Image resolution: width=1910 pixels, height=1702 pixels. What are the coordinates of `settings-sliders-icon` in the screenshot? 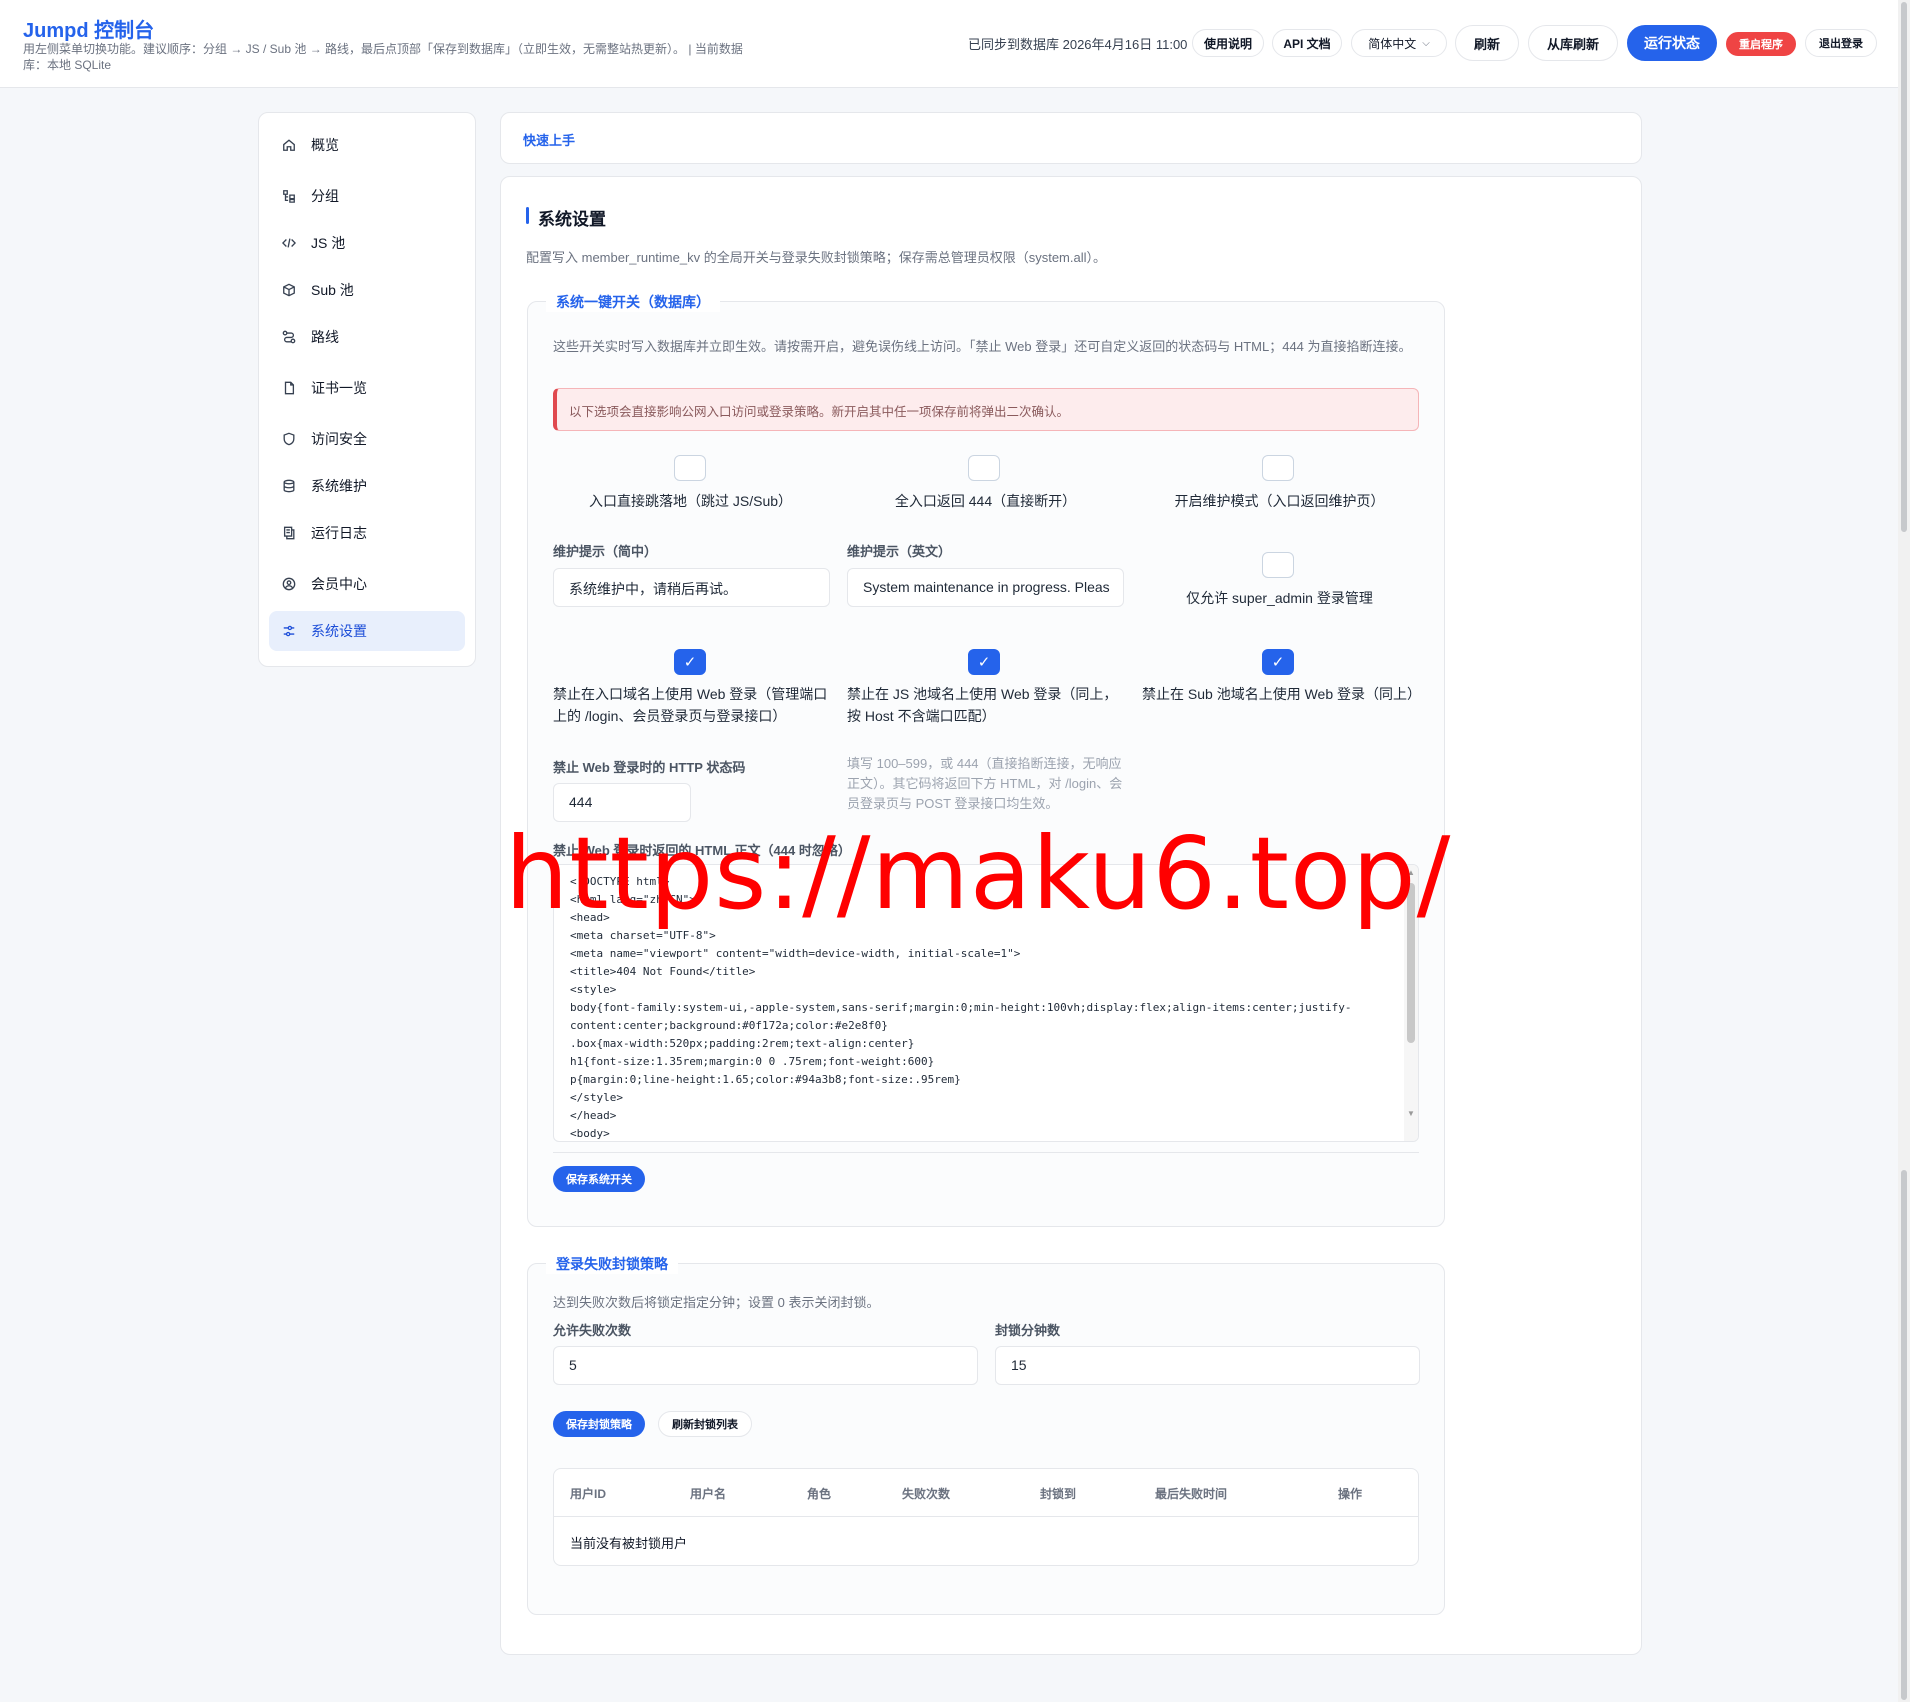 It's located at (289, 631).